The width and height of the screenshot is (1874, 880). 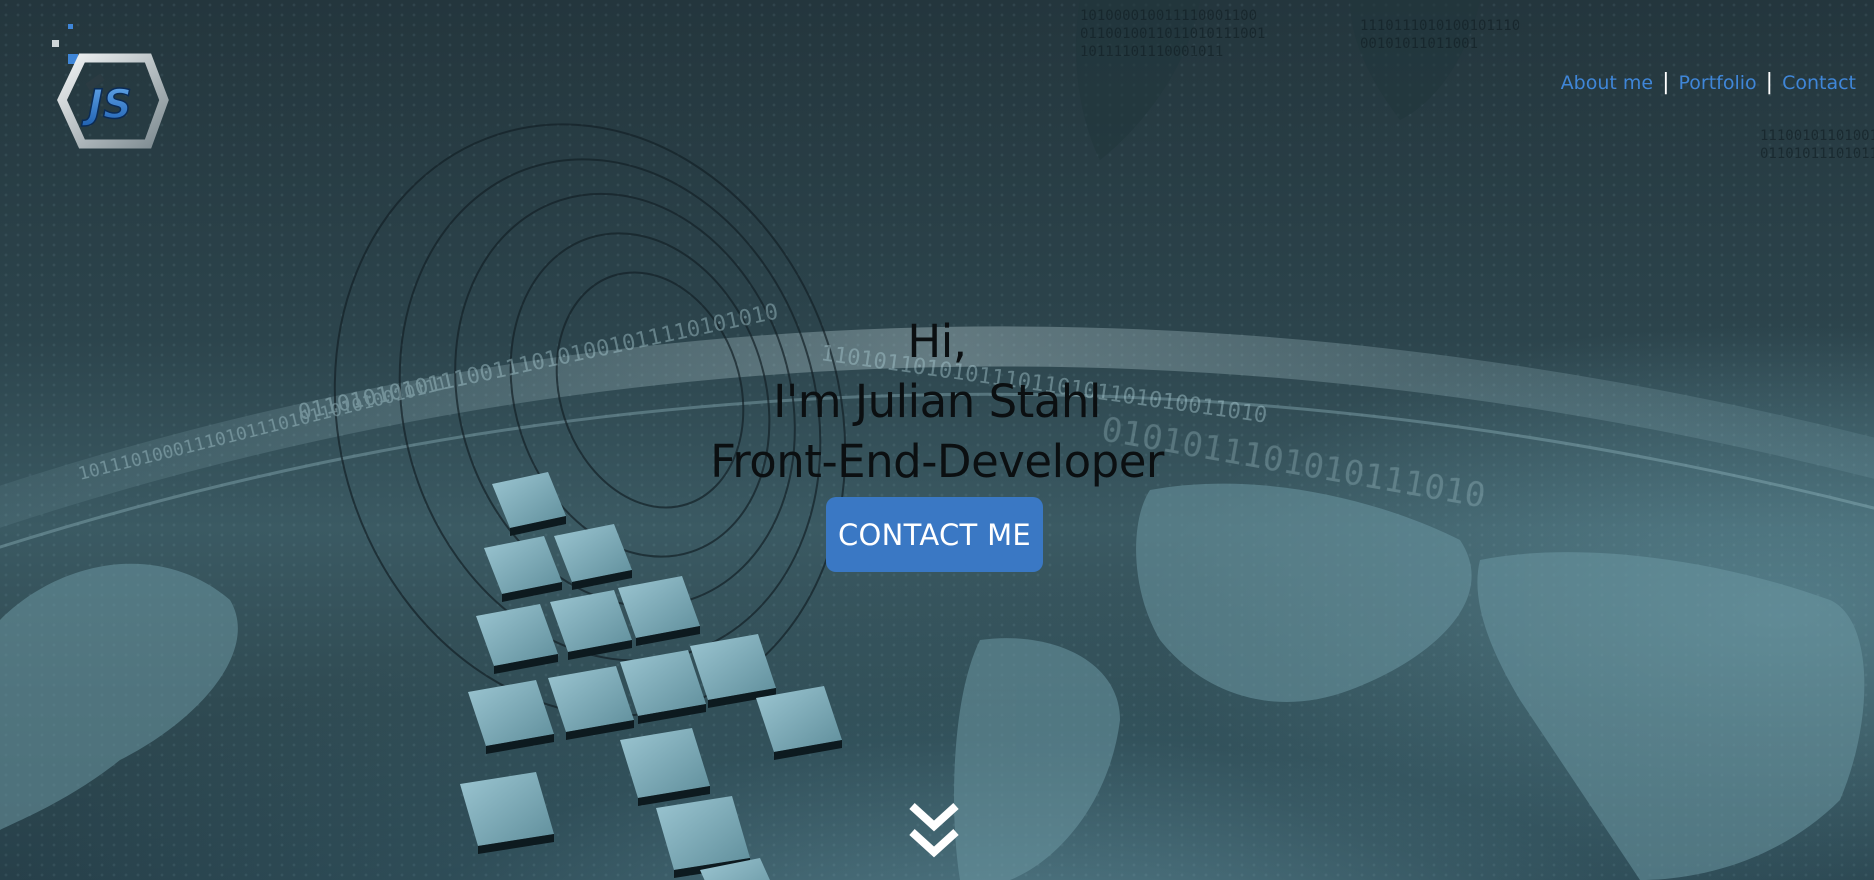 I want to click on headline-name: I'm Julian Stahl, so click(x=937, y=401).